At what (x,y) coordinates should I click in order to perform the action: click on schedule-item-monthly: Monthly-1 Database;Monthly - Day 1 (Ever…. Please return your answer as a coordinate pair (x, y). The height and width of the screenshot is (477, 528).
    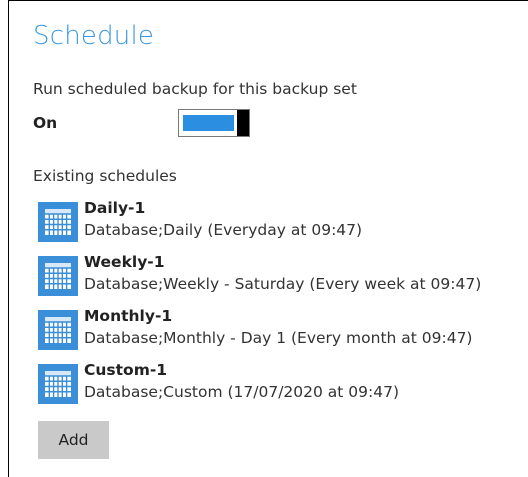
    Looking at the image, I should click on (278, 334).